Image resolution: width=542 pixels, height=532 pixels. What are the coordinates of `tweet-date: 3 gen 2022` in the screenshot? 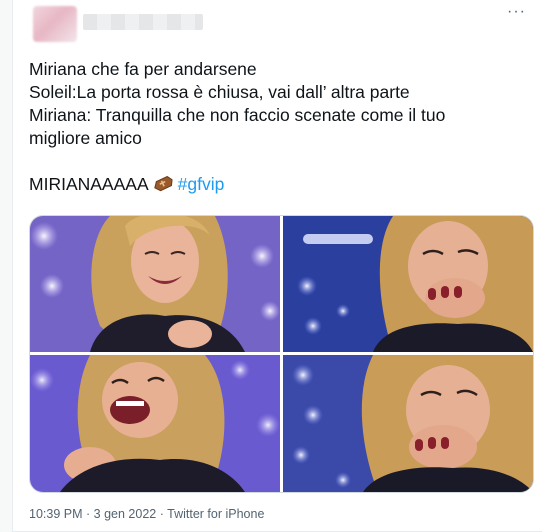 It's located at (125, 514).